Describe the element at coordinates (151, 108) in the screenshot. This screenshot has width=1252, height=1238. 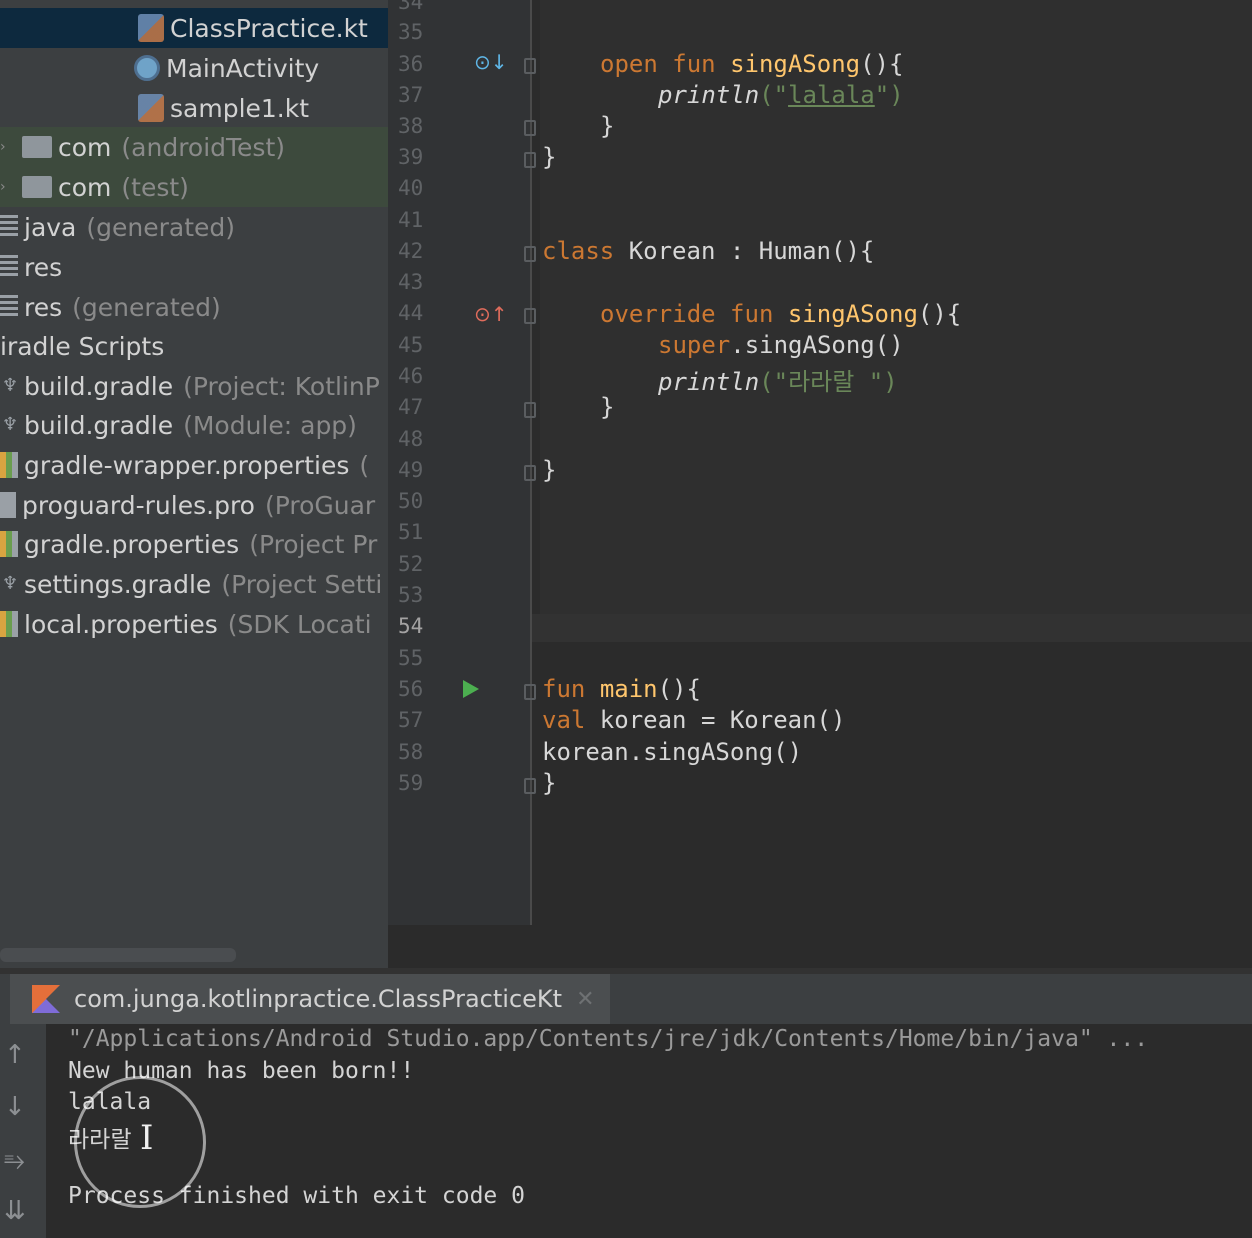
I see `kotlin-file-icon` at that location.